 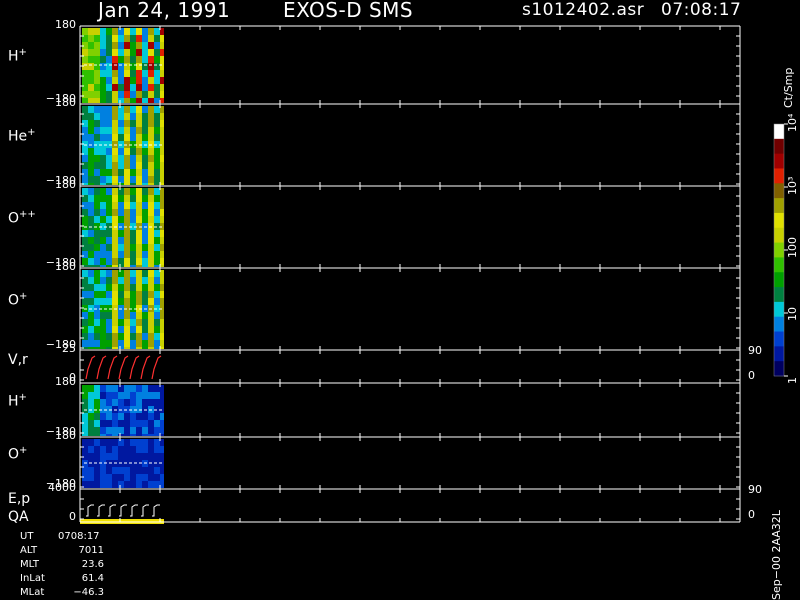 What do you see at coordinates (17, 401) in the screenshot?
I see `panel-label: H+` at bounding box center [17, 401].